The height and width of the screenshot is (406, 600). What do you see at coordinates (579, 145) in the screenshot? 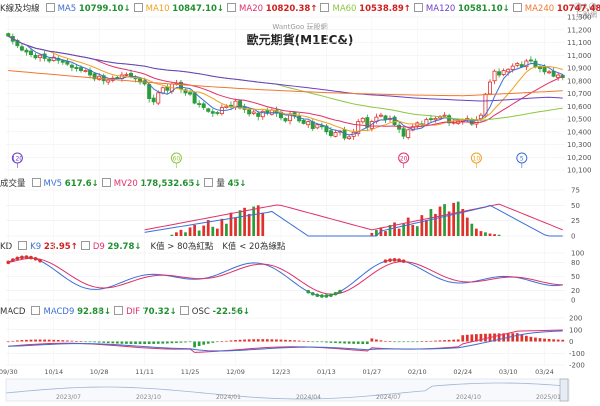
I see `y-tick-label: 10,300` at bounding box center [579, 145].